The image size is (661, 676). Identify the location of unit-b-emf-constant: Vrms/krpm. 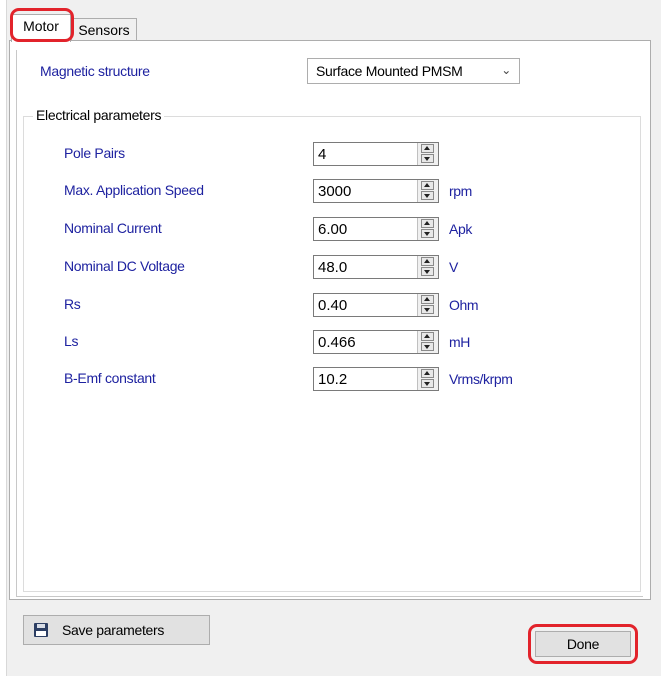
(481, 379).